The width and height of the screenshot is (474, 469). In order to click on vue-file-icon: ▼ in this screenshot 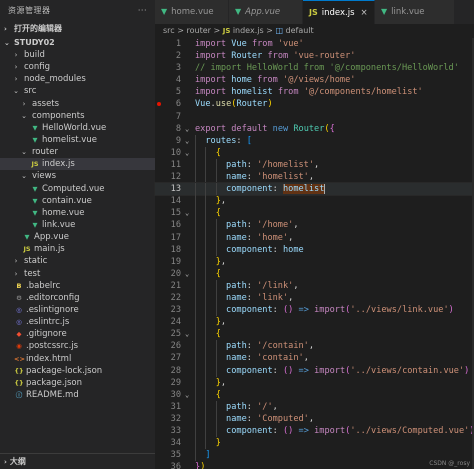, I will do `click(35, 212)`.